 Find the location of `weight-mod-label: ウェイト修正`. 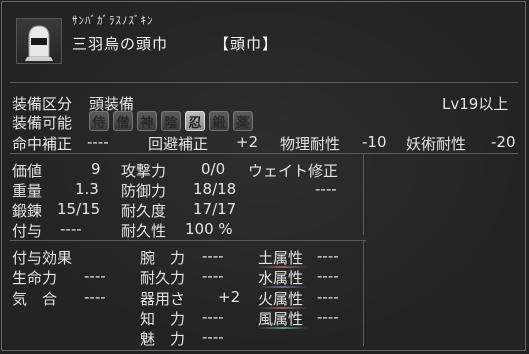

weight-mod-label: ウェイト修正 is located at coordinates (293, 171).